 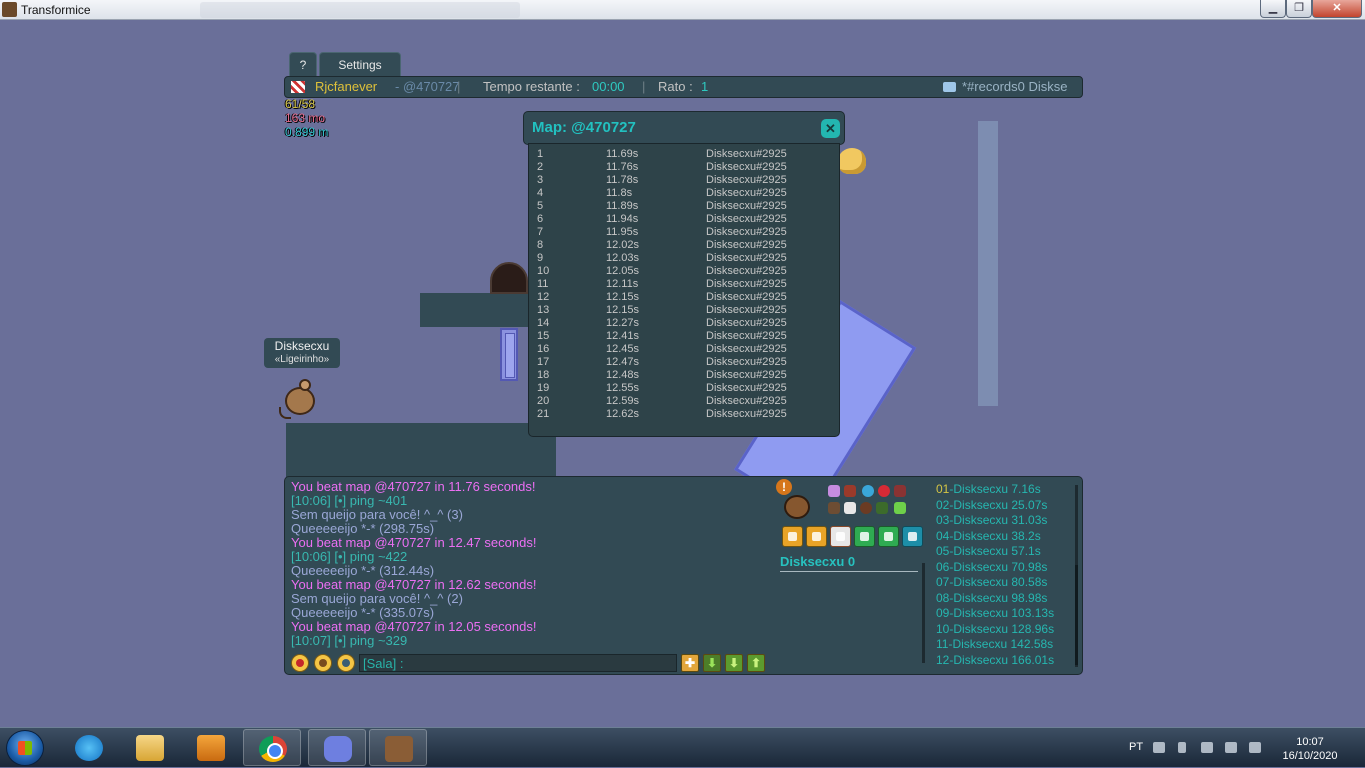 What do you see at coordinates (866, 508) in the screenshot?
I see `brown-item-icon` at bounding box center [866, 508].